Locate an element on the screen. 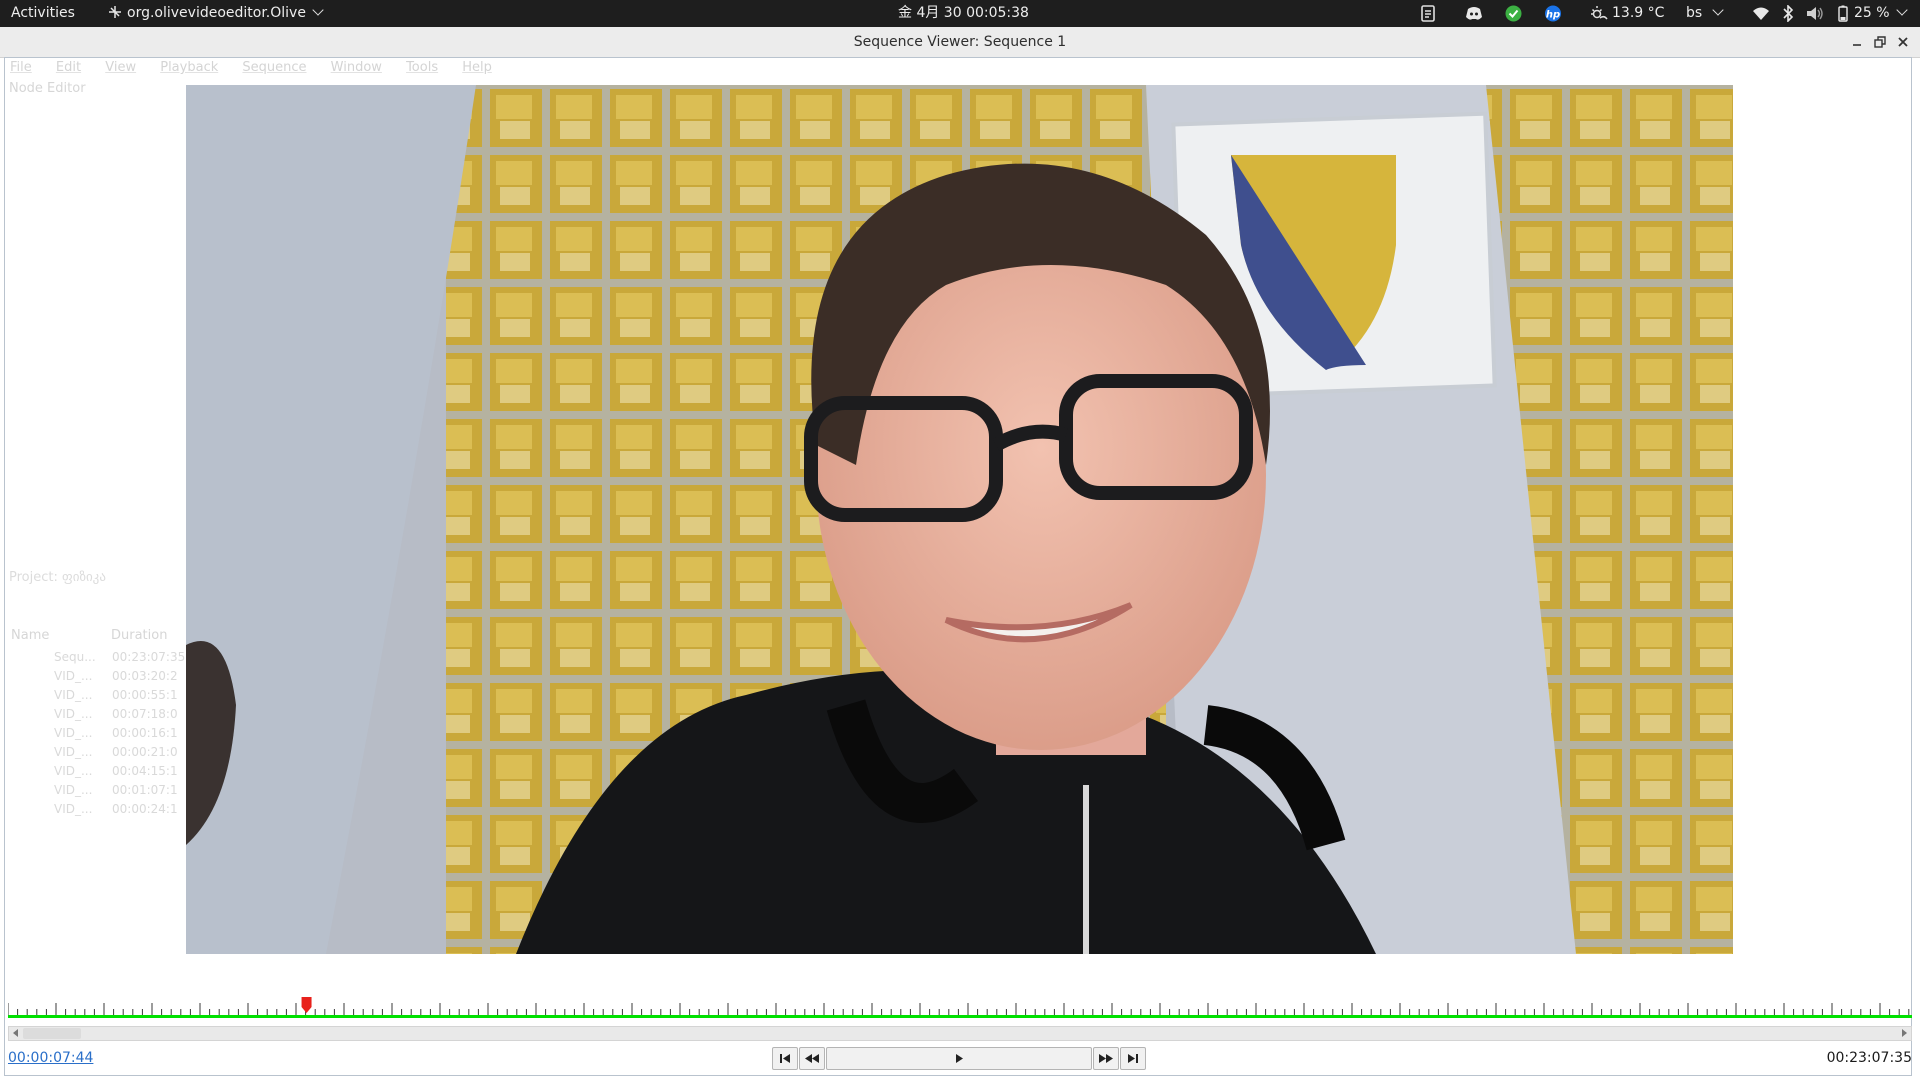 The height and width of the screenshot is (1080, 1920). battery-percent: 25 % is located at coordinates (1881, 13).